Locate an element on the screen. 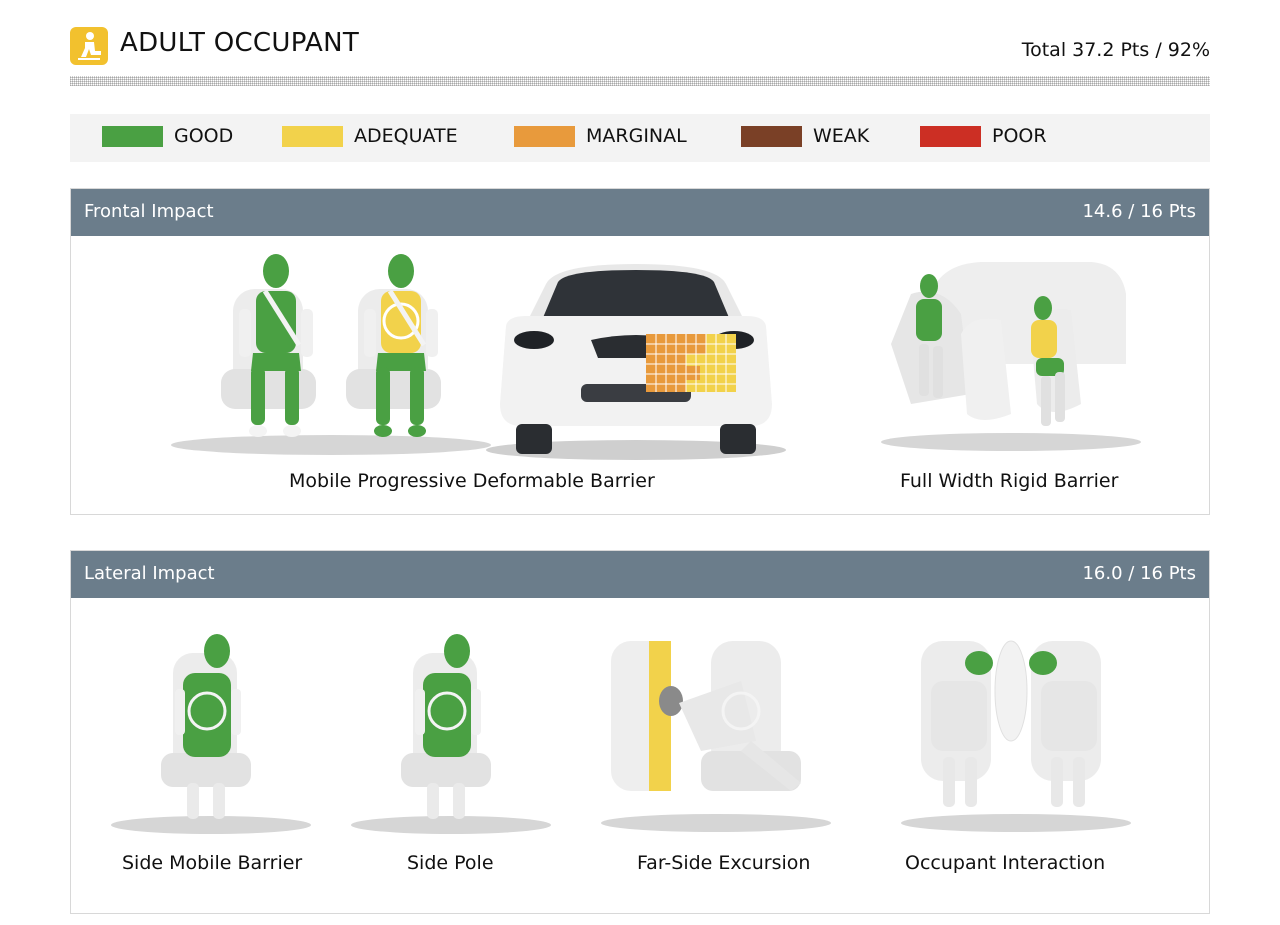  occupant-interaction-figure is located at coordinates (1016, 736).